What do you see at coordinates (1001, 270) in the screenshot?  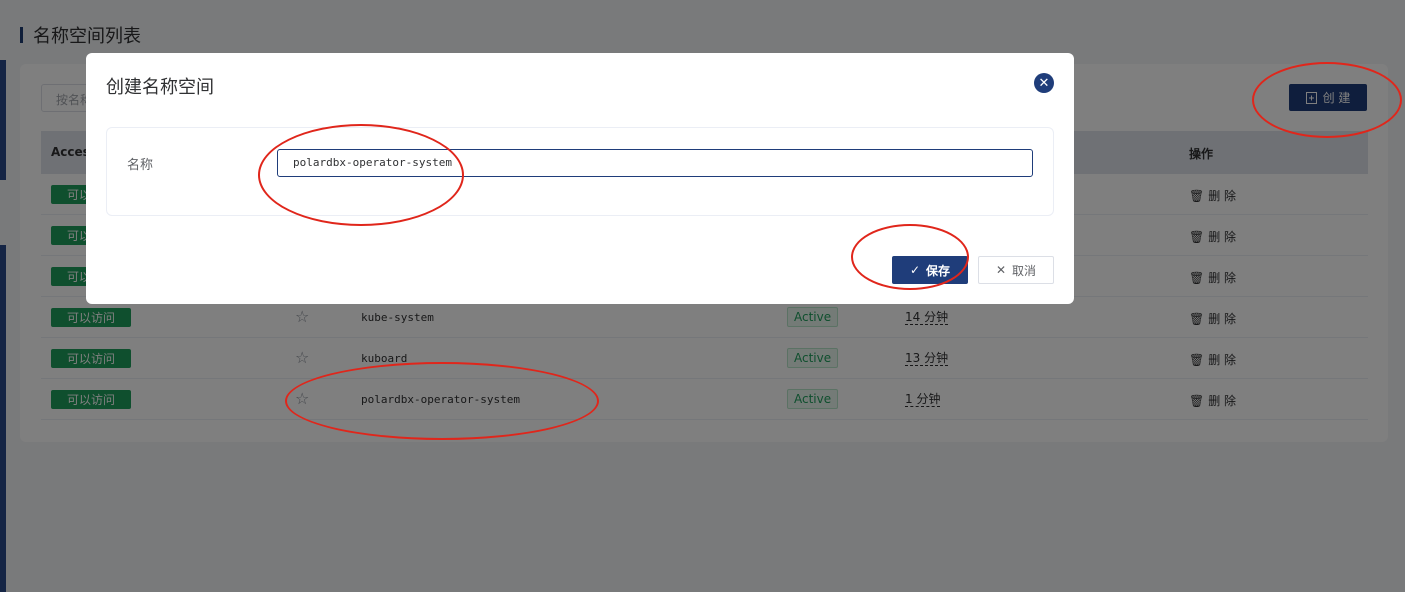 I see `close-small-icon: ✕` at bounding box center [1001, 270].